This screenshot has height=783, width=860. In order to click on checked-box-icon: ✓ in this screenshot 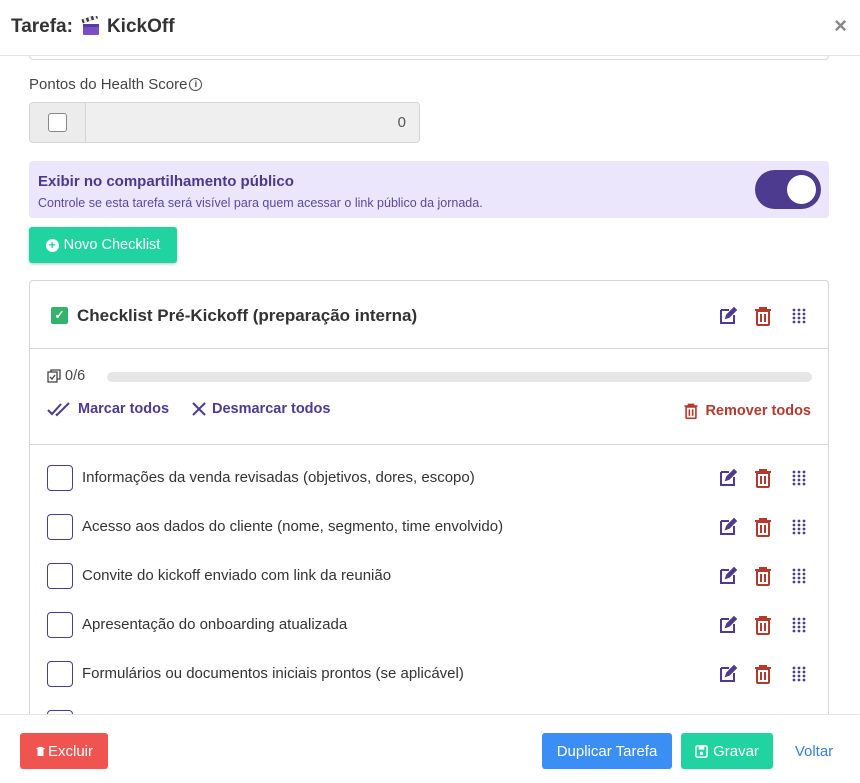, I will do `click(59, 315)`.